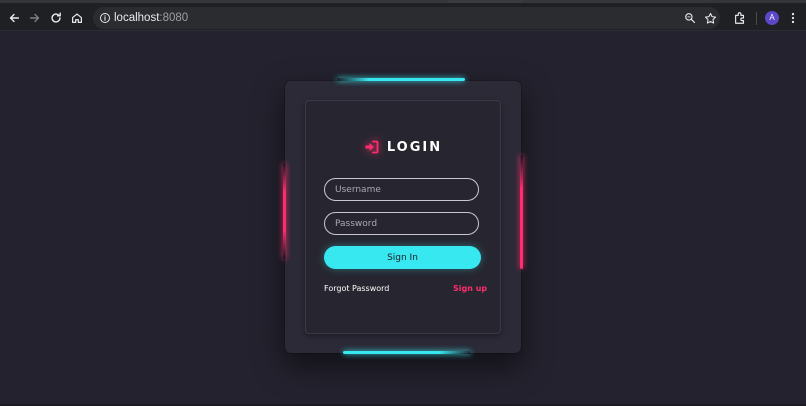 The height and width of the screenshot is (406, 806). I want to click on pink-glow-right, so click(521, 212).